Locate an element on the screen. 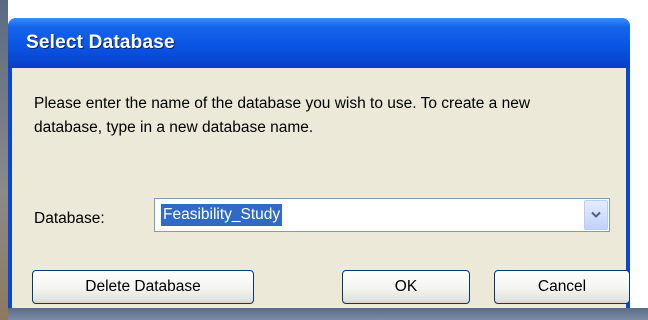 This screenshot has height=320, width=648. chevron-down-icon is located at coordinates (596, 214).